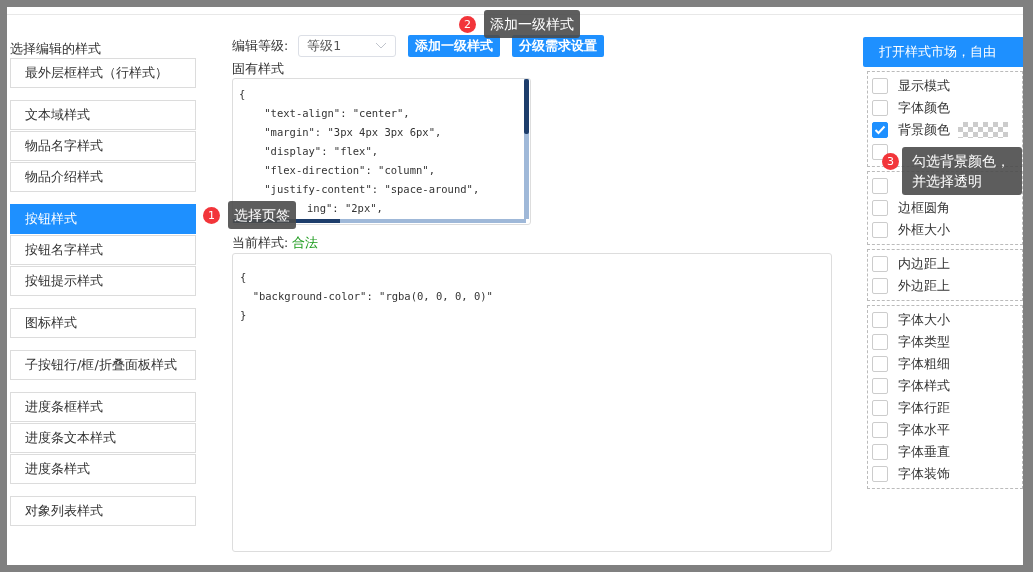  Describe the element at coordinates (924, 130) in the screenshot. I see `checkbox-label: 背景颜色` at that location.